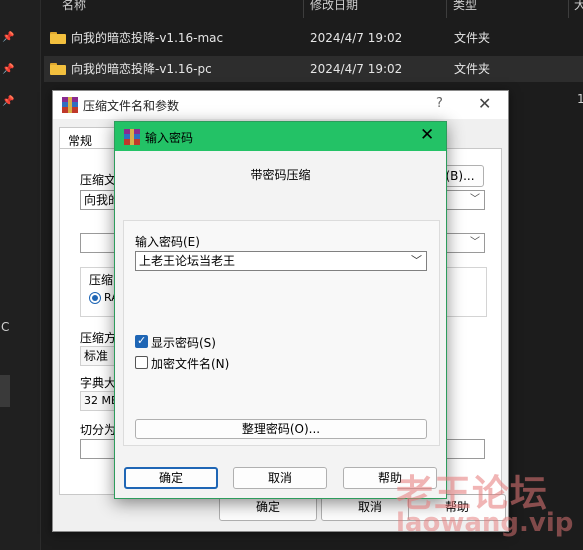 This screenshot has width=583, height=550. I want to click on help-icon: ?, so click(439, 103).